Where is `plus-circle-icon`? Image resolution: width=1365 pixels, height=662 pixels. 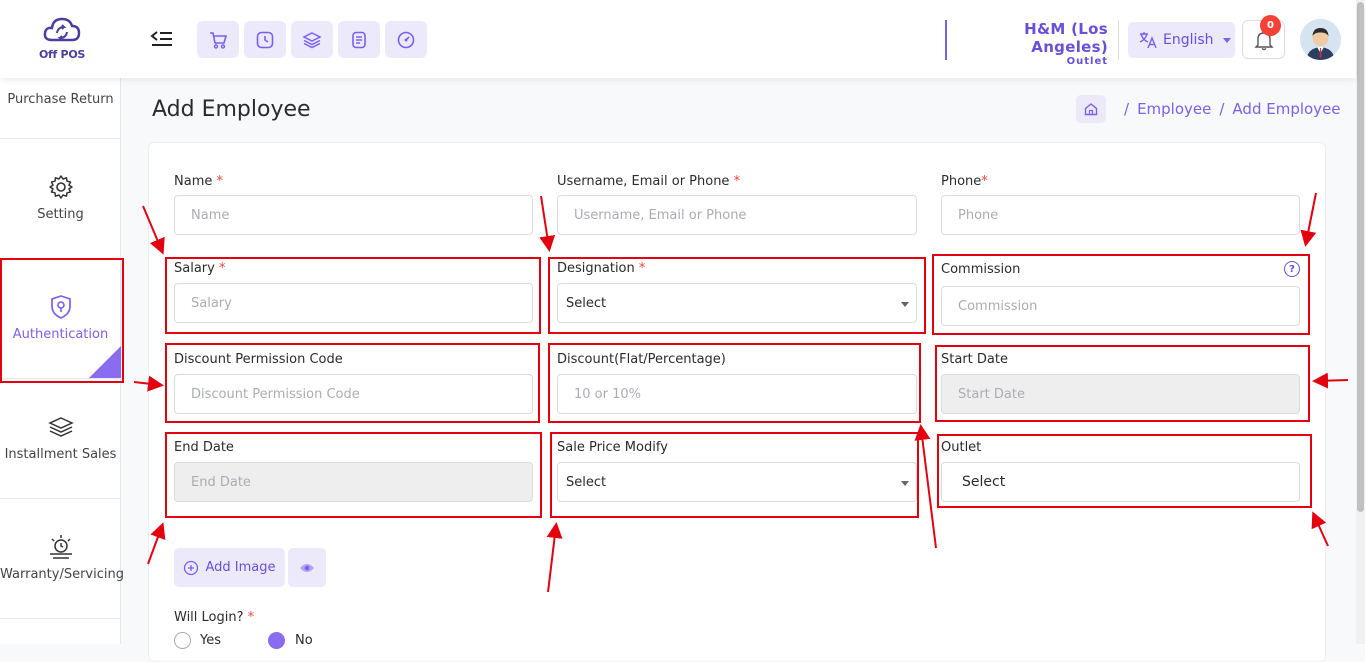
plus-circle-icon is located at coordinates (191, 567).